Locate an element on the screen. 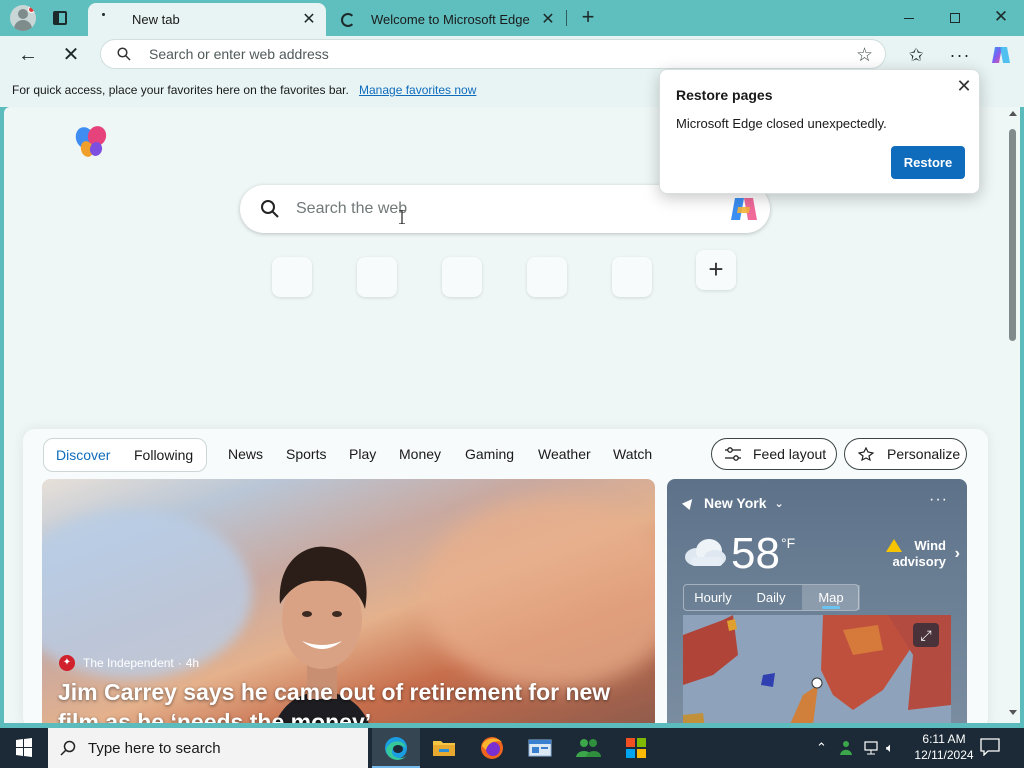 The image size is (1024, 768). expand-icon: ⤢ is located at coordinates (926, 635).